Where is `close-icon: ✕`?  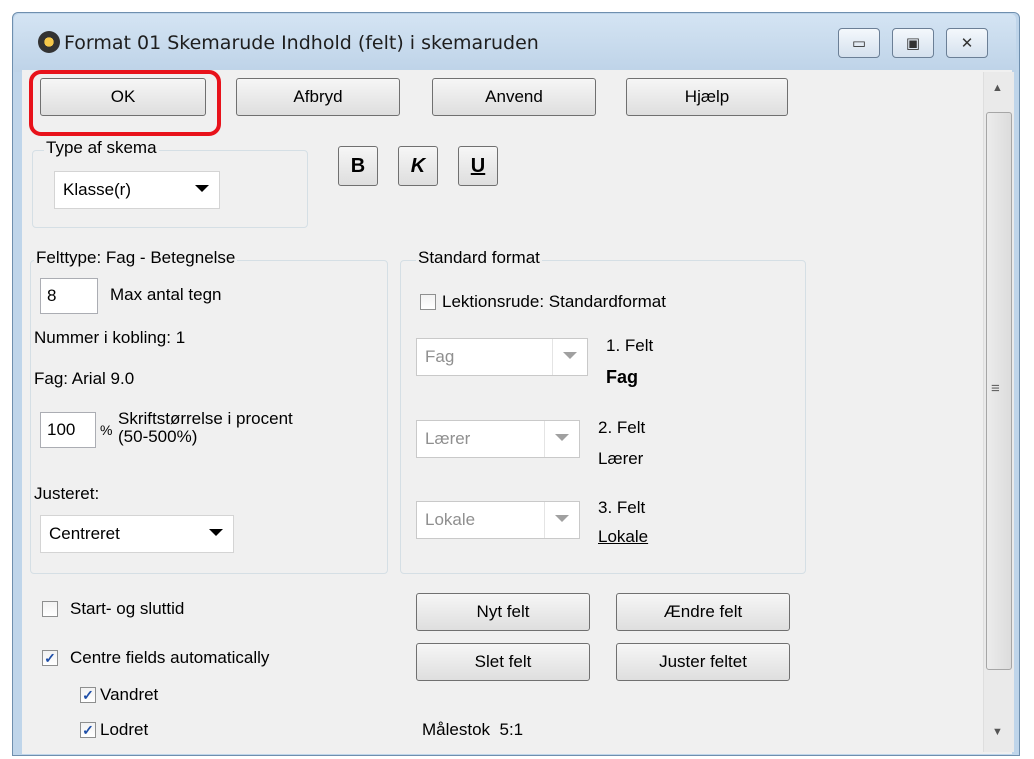
close-icon: ✕ is located at coordinates (967, 43).